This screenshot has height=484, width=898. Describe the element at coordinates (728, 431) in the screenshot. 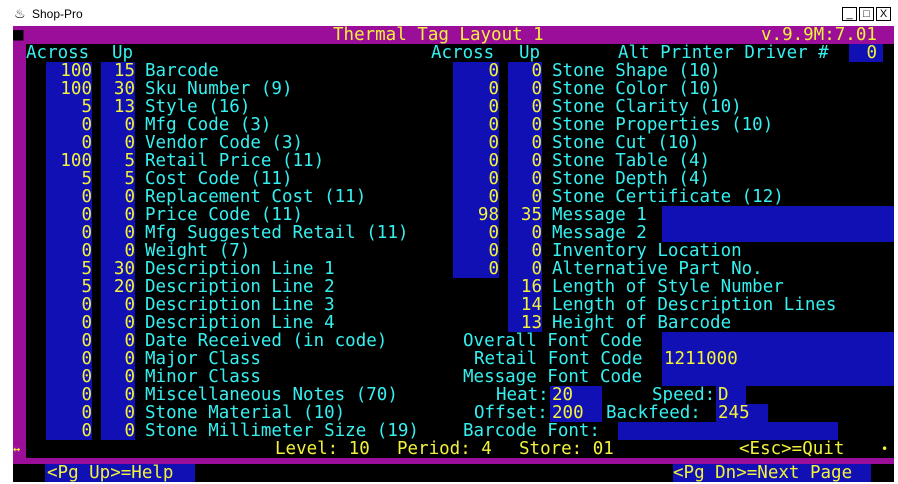

I see `barcode-font-field` at that location.